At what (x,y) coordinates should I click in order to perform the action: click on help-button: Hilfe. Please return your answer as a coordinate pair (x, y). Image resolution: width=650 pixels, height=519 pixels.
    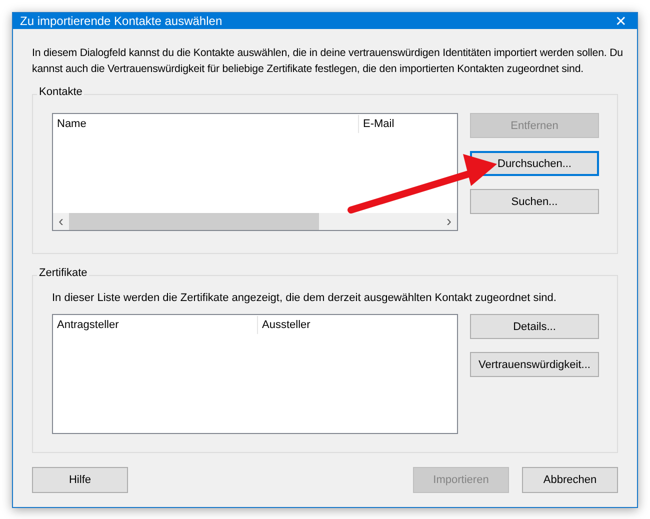
    Looking at the image, I should click on (80, 480).